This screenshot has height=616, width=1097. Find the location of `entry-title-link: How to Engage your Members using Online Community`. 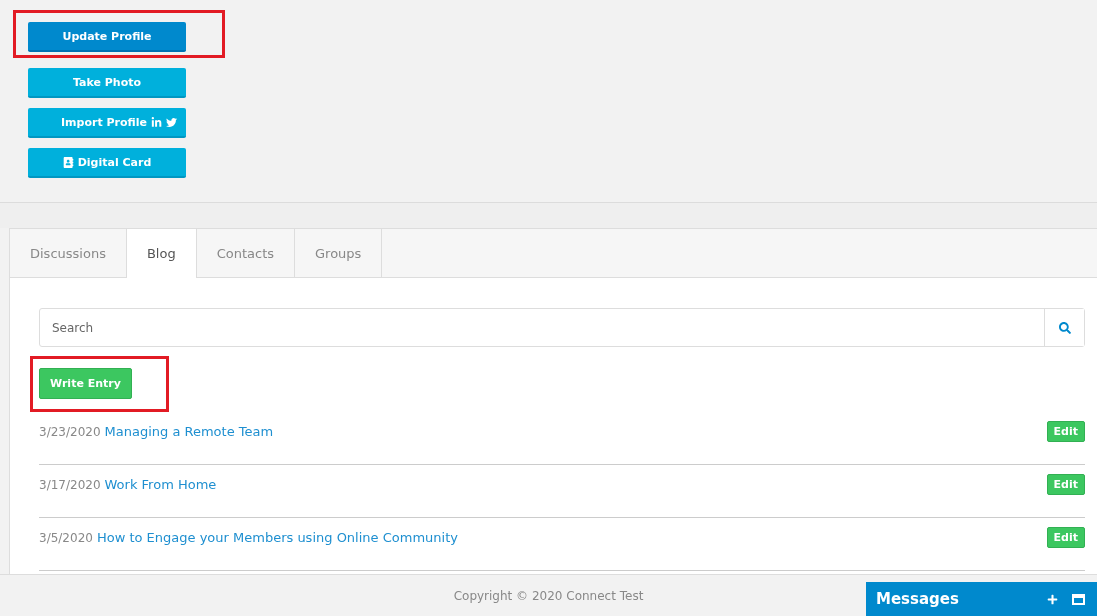

entry-title-link: How to Engage your Members using Online Community is located at coordinates (277, 537).